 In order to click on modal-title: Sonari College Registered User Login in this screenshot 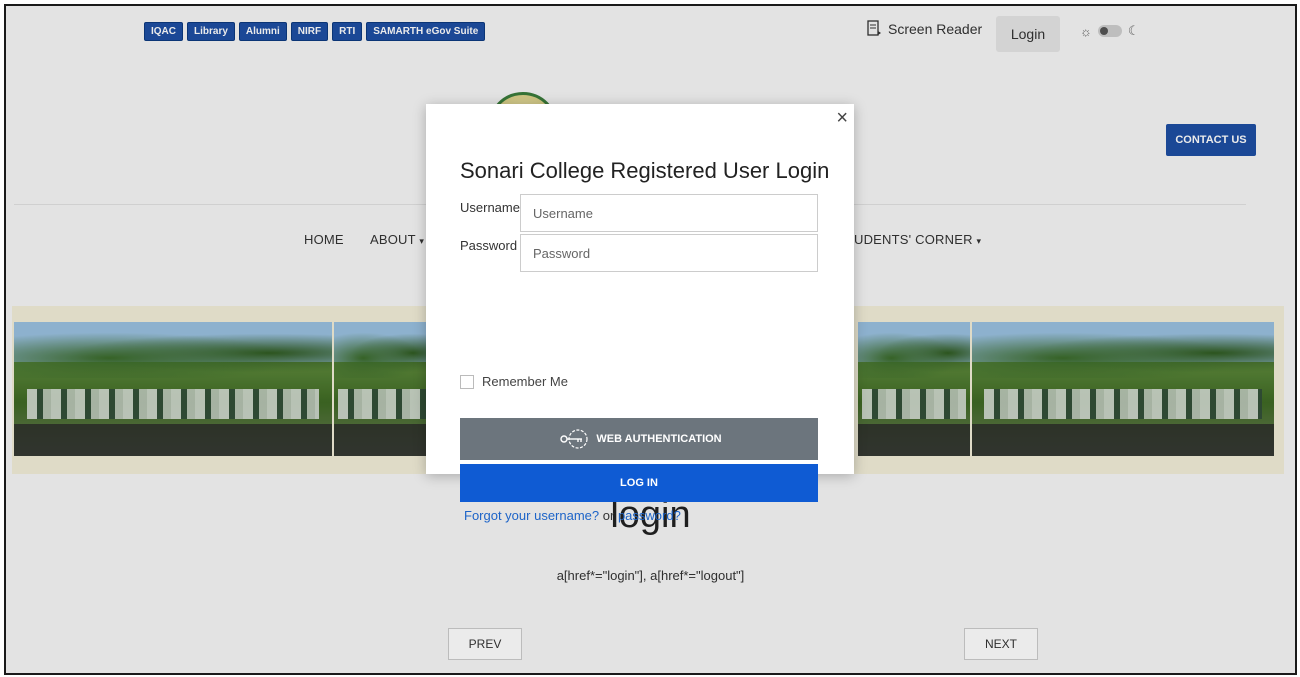, I will do `click(645, 170)`.